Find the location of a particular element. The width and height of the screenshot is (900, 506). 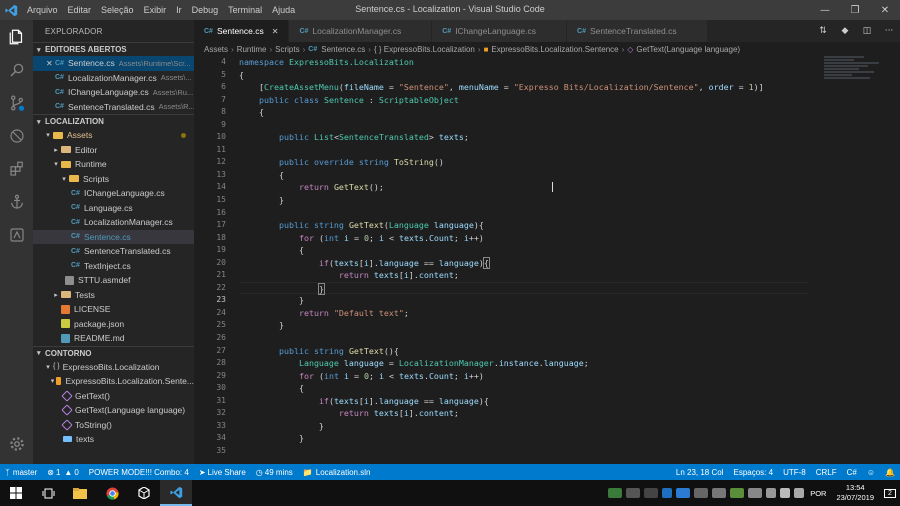

tree-file: C# LocalizationManager.cs is located at coordinates (113, 222).